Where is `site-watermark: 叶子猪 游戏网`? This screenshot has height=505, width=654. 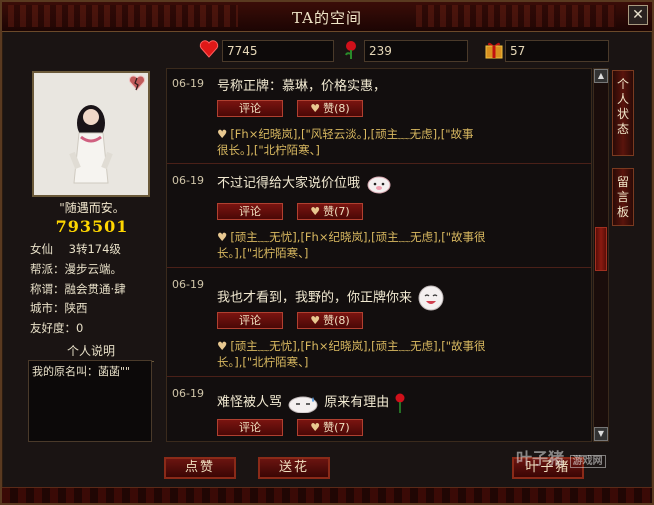 site-watermark: 叶子猪 游戏网 is located at coordinates (576, 463).